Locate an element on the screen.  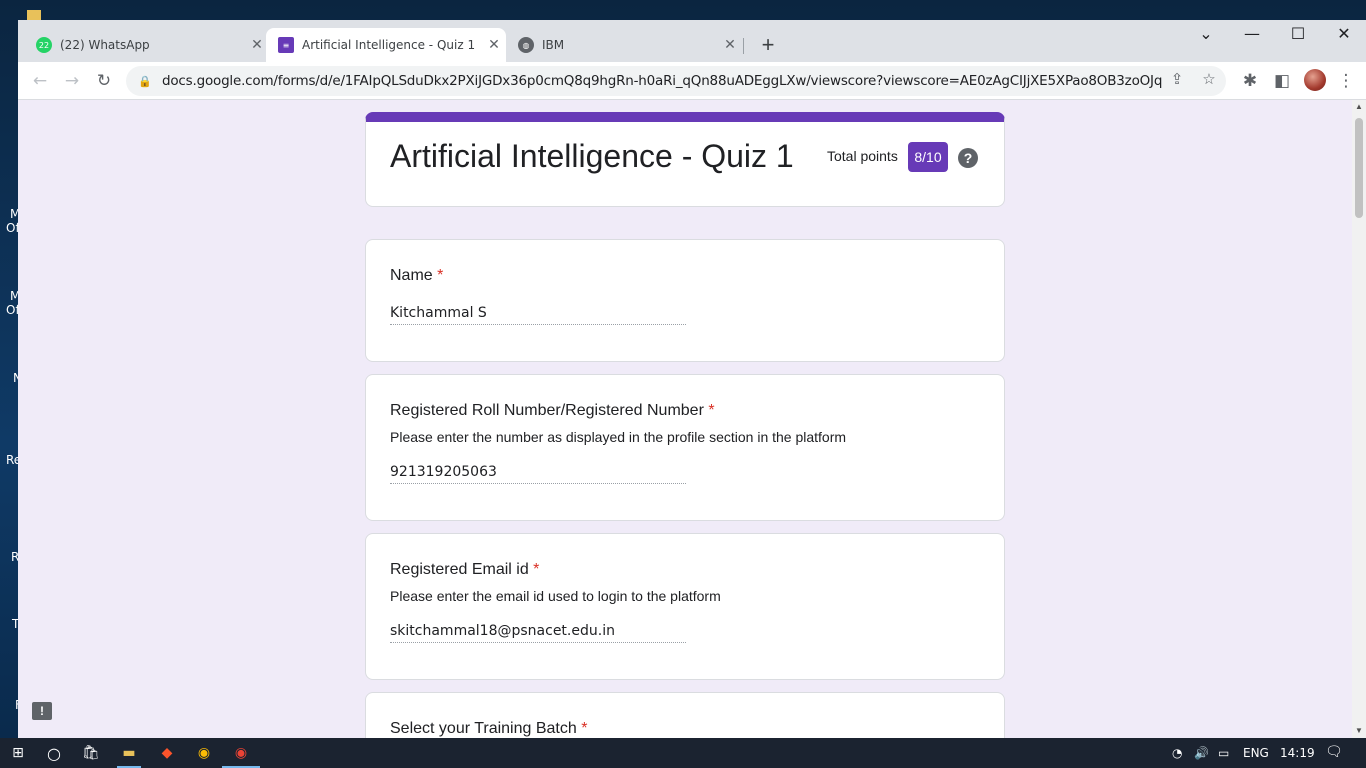
wifi-icon: ◔ is located at coordinates (1177, 753).